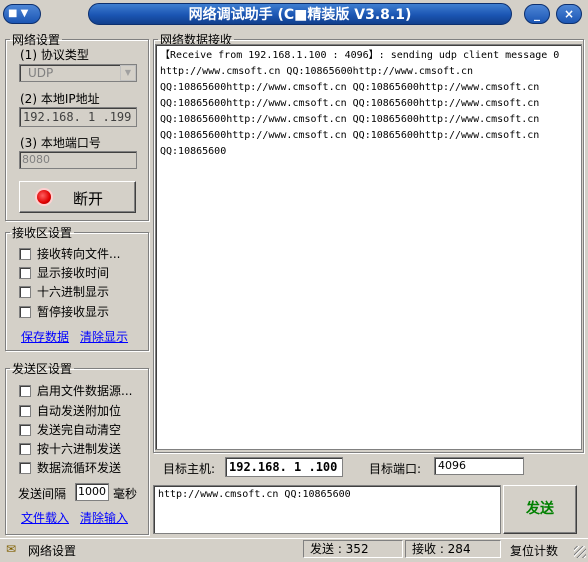  I want to click on title-bar: ■ ▼ 网络调试助手 (C■精装版 V3.8.1) _ ×, so click(294, 14).